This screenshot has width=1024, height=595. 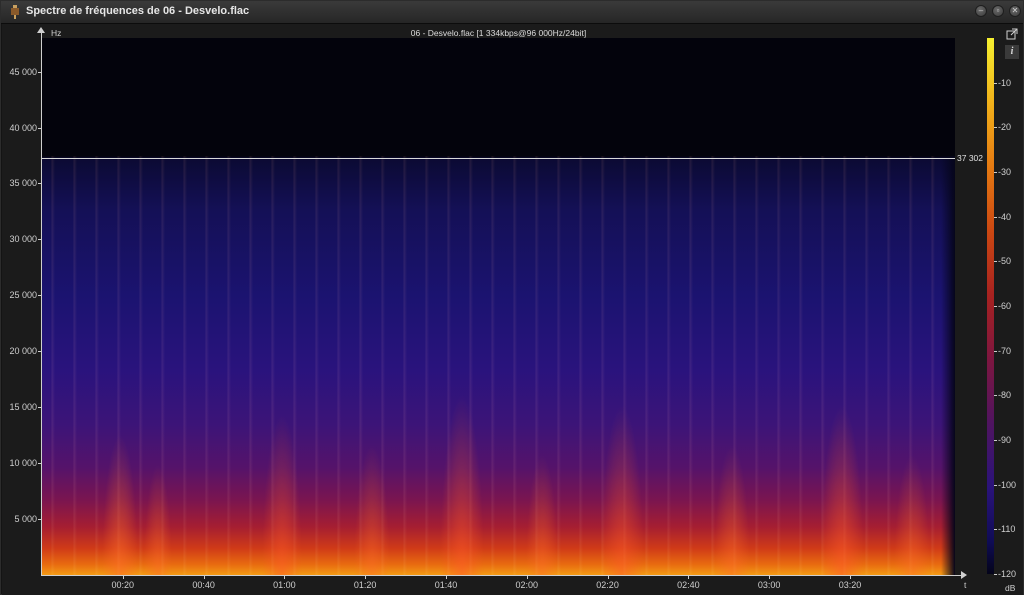 What do you see at coordinates (1005, 440) in the screenshot?
I see `db-tick-label: -90` at bounding box center [1005, 440].